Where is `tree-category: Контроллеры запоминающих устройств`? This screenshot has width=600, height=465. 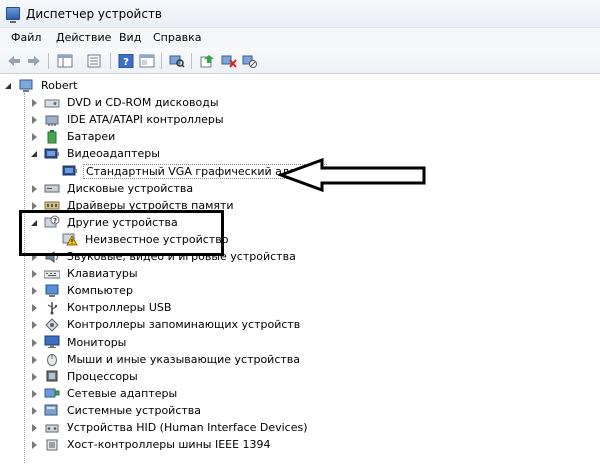 tree-category: Контроллеры запоминающих устройств is located at coordinates (166, 324).